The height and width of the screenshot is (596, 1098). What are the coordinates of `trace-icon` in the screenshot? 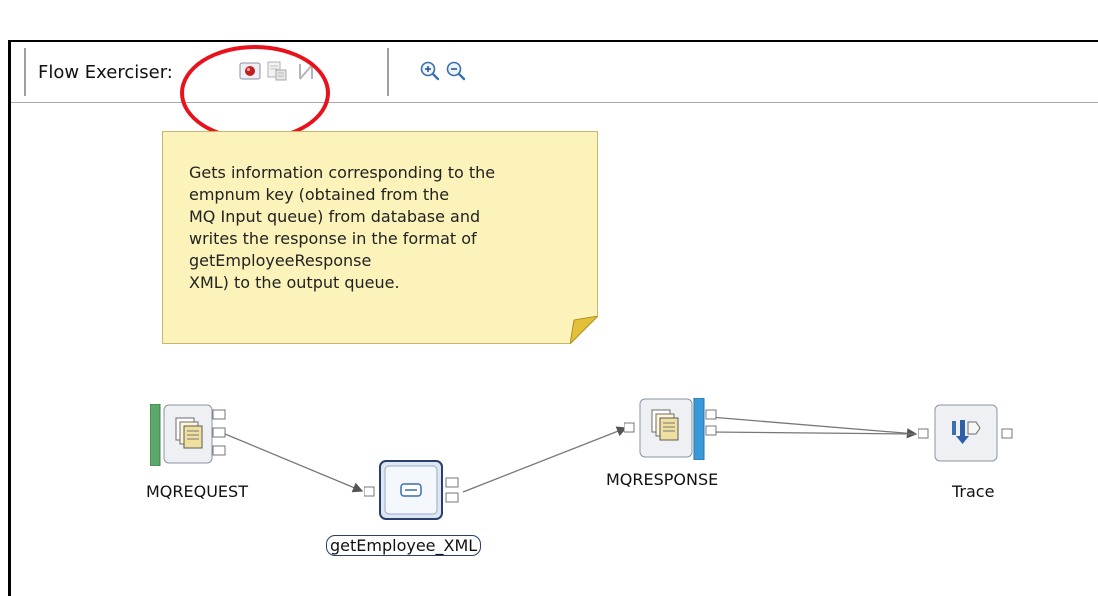 It's located at (968, 434).